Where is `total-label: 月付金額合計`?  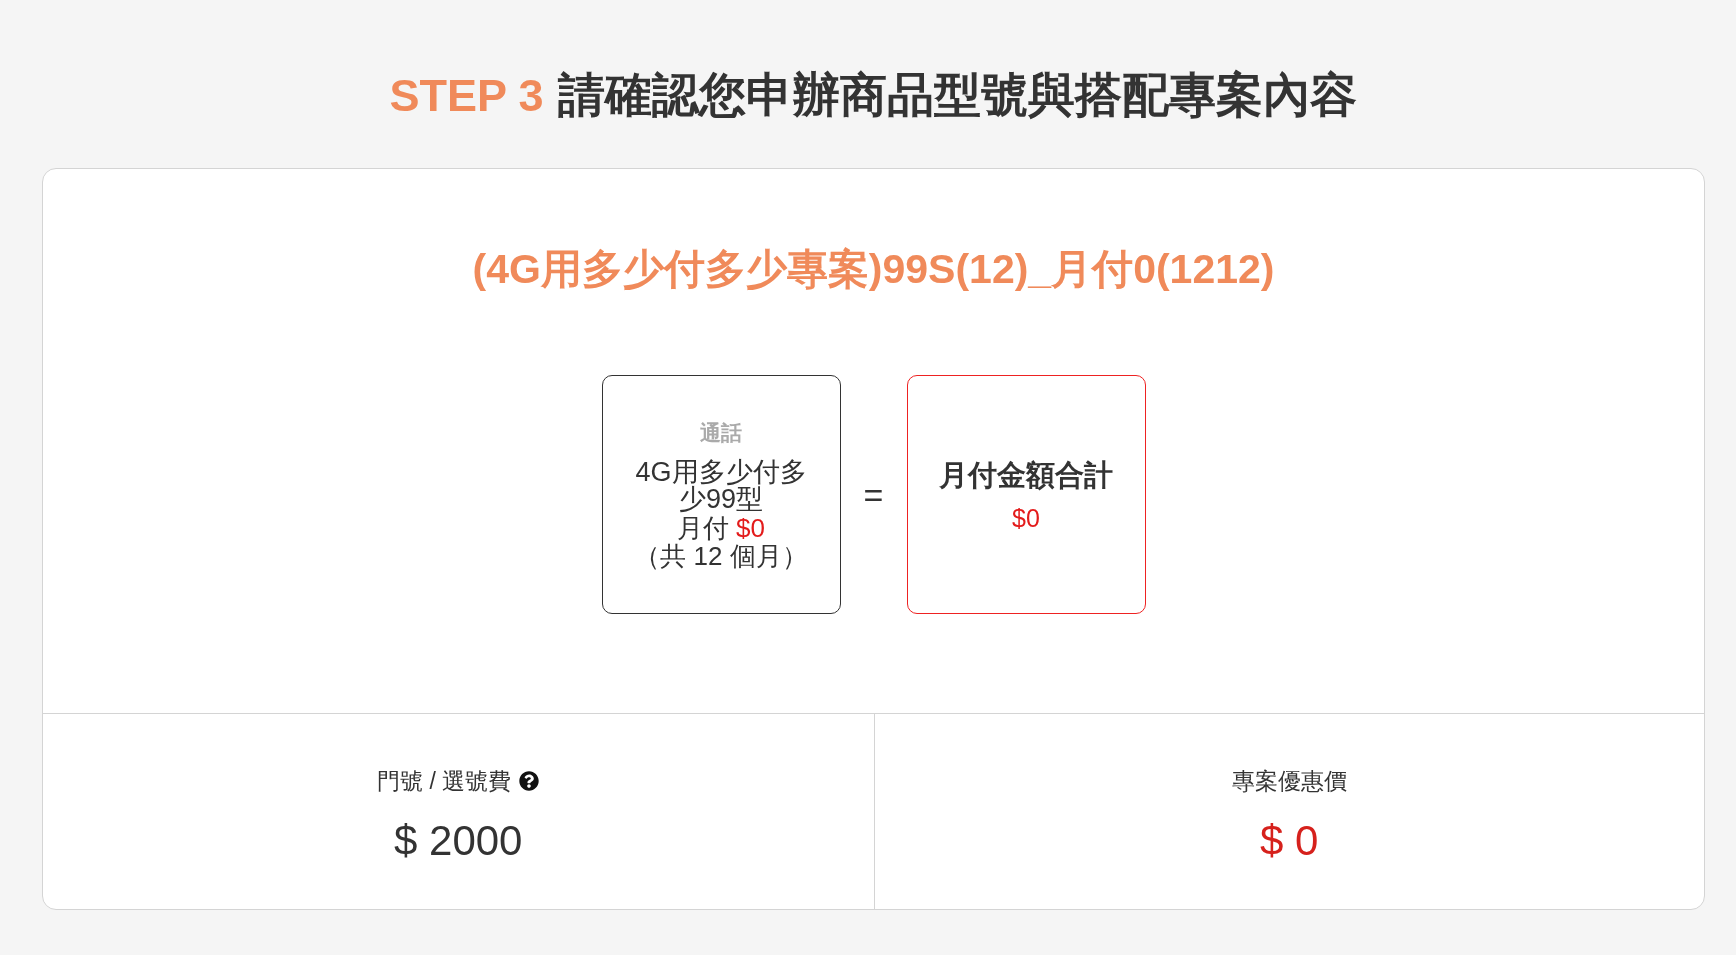 total-label: 月付金額合計 is located at coordinates (1026, 475).